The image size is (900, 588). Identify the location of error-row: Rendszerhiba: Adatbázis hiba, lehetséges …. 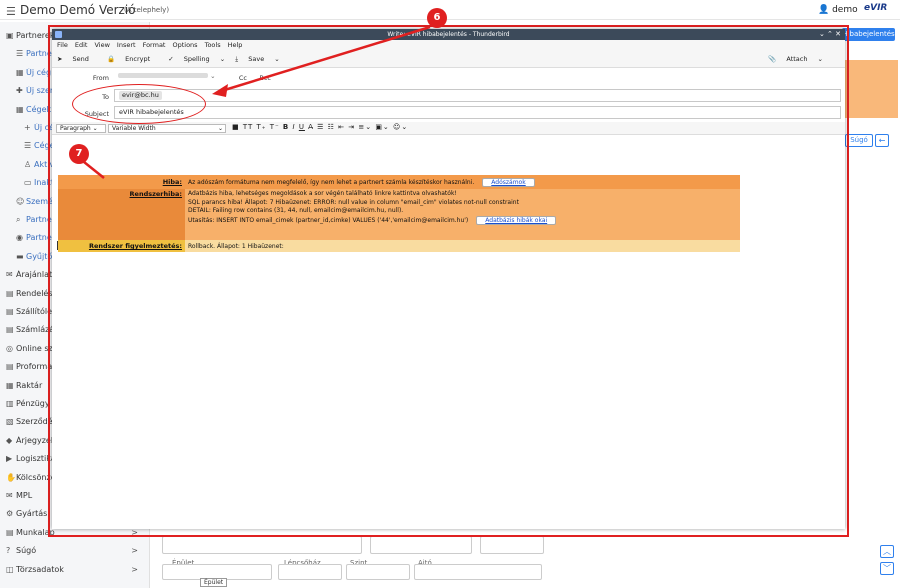
(399, 214).